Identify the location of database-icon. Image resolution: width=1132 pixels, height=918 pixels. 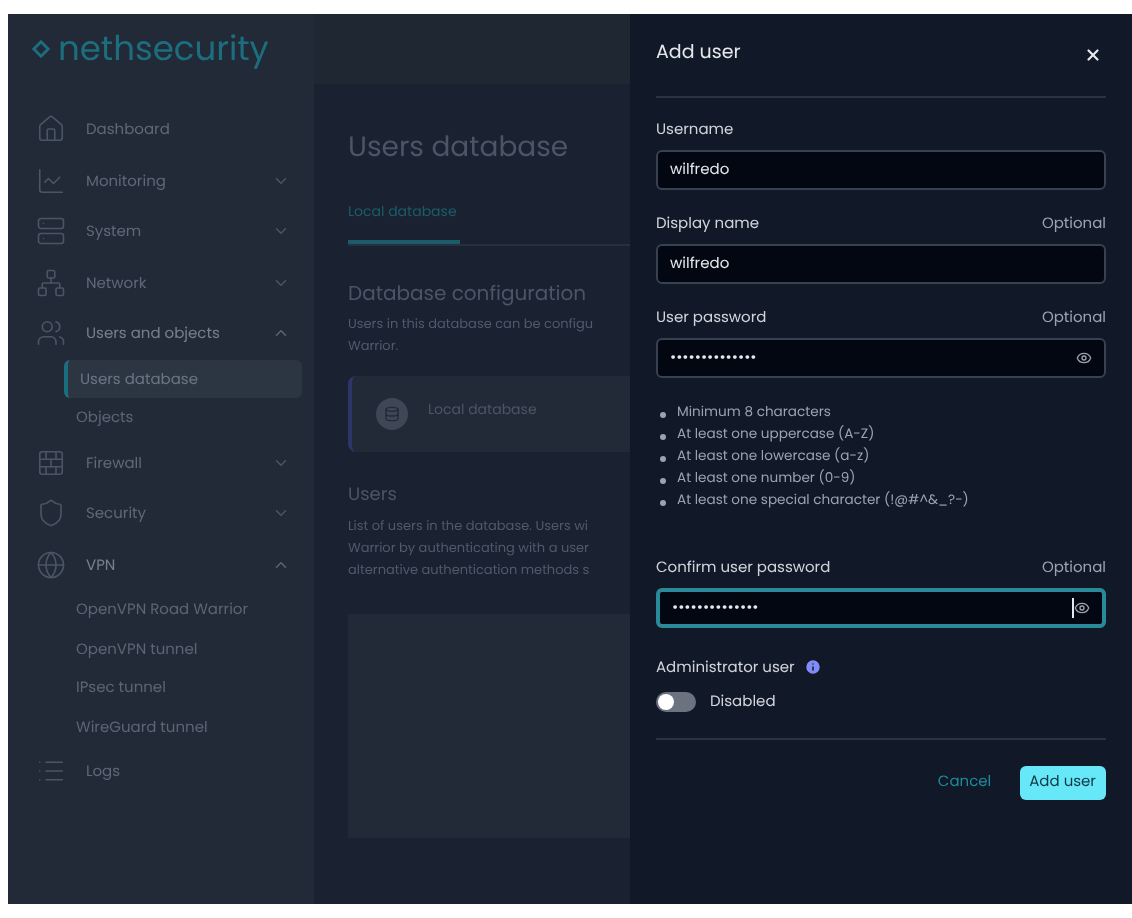
(392, 413).